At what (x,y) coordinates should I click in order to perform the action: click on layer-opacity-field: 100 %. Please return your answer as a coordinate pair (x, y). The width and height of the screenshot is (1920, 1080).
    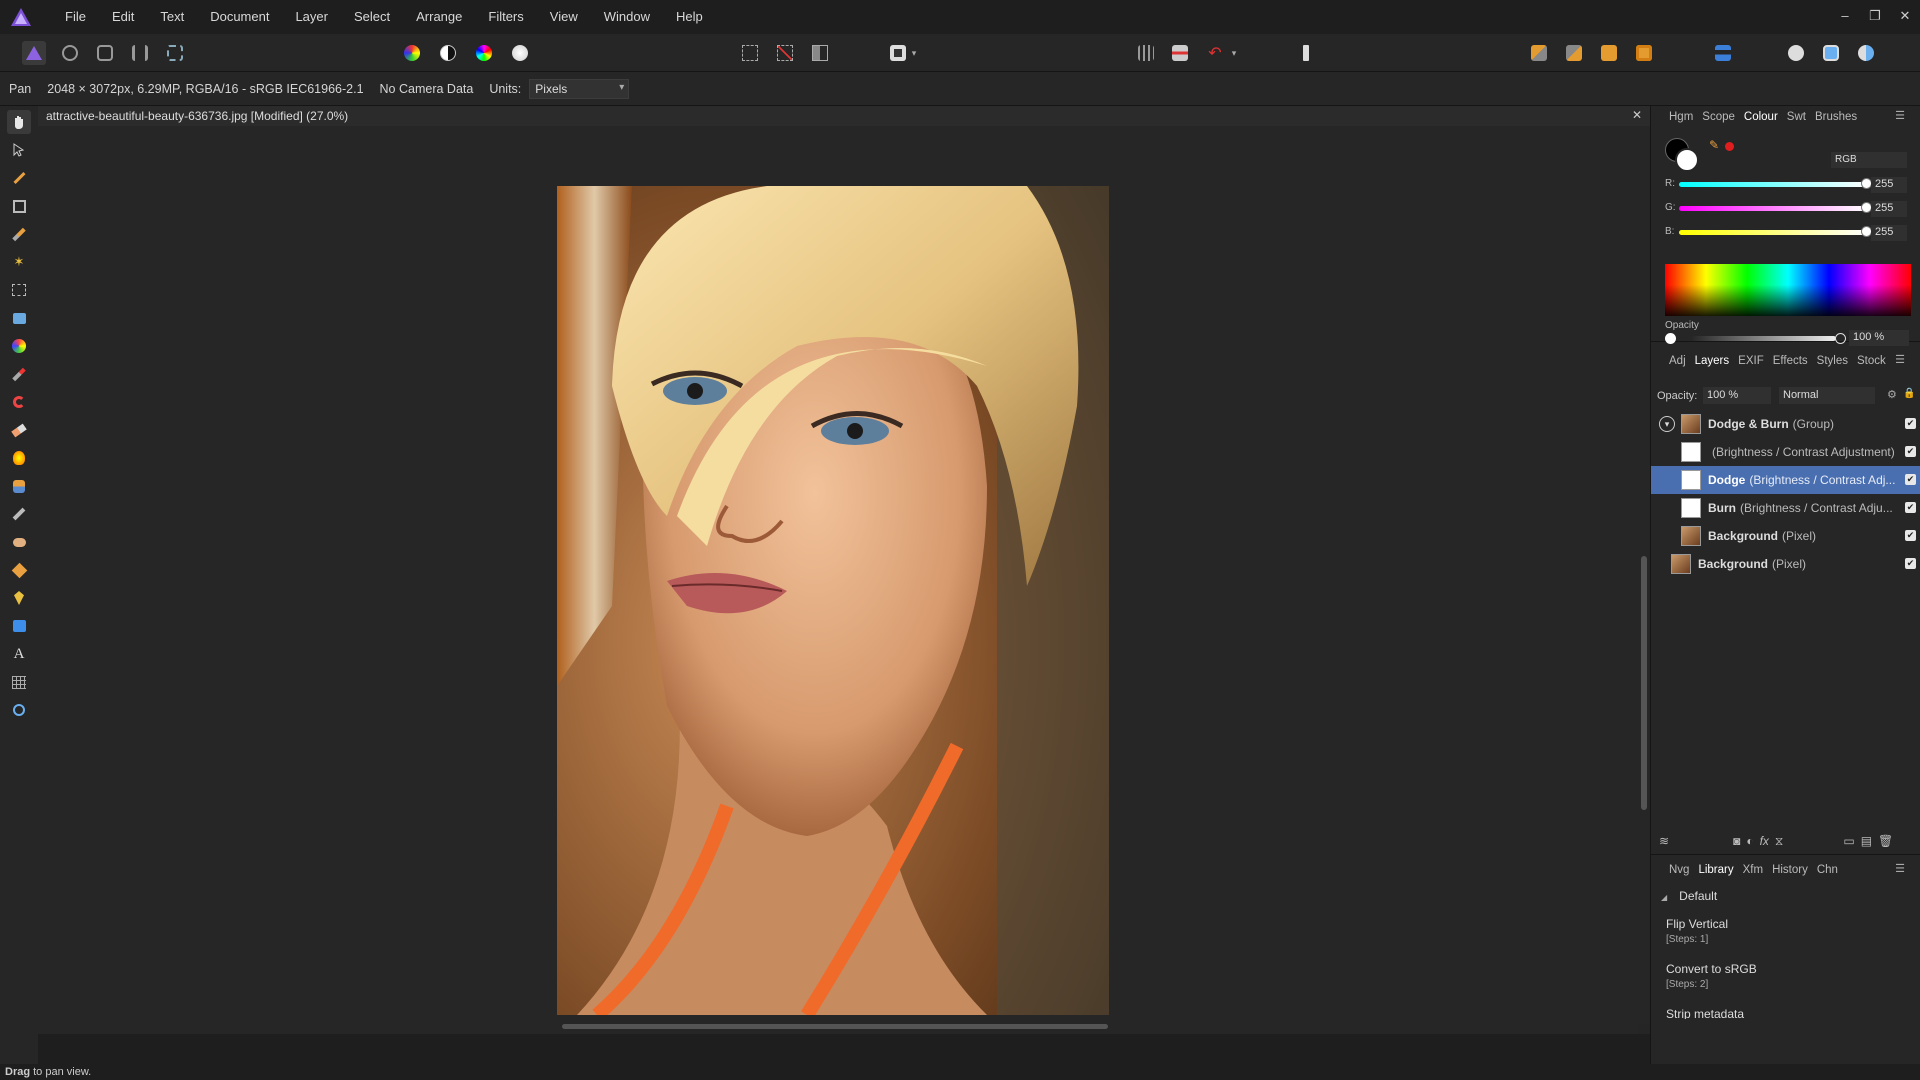
    Looking at the image, I should click on (1737, 395).